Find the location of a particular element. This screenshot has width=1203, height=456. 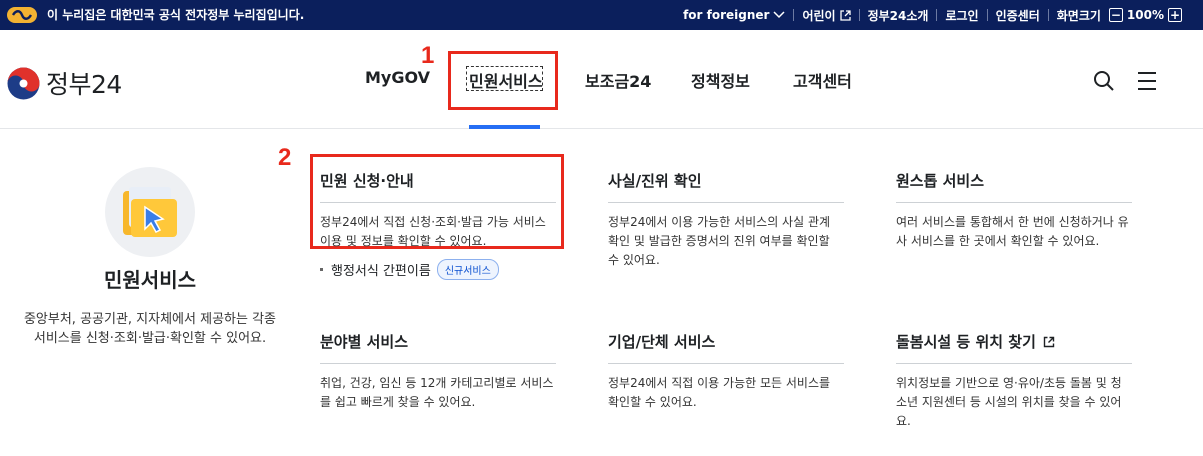

folder-cursor-icon is located at coordinates (150, 212).